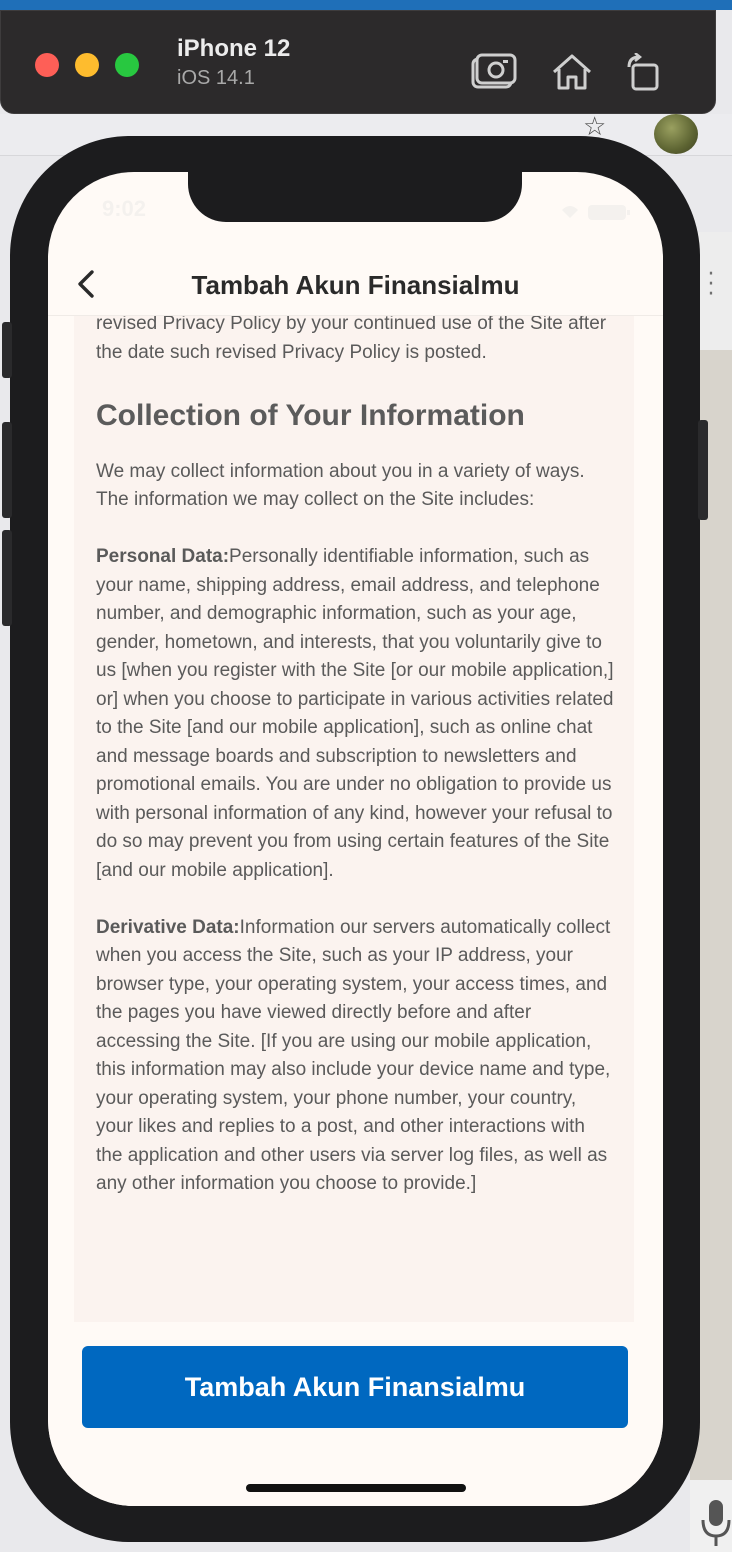 The image size is (732, 1552). Describe the element at coordinates (234, 48) in the screenshot. I see `device-name: iPhone 12` at that location.